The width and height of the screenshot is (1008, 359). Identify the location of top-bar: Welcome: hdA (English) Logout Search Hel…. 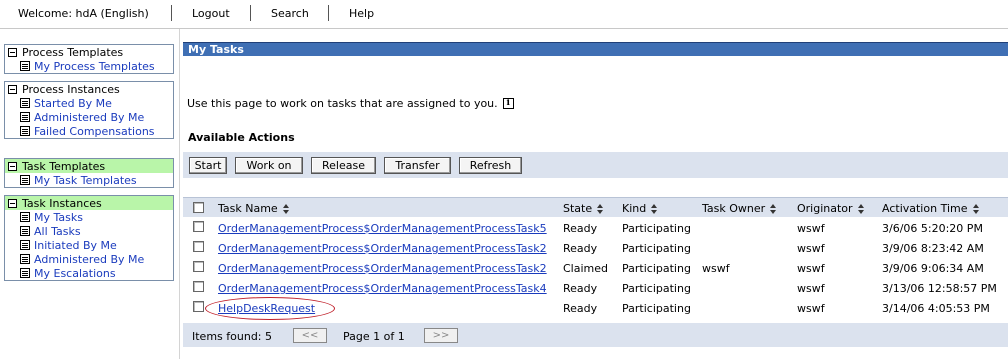
(504, 14).